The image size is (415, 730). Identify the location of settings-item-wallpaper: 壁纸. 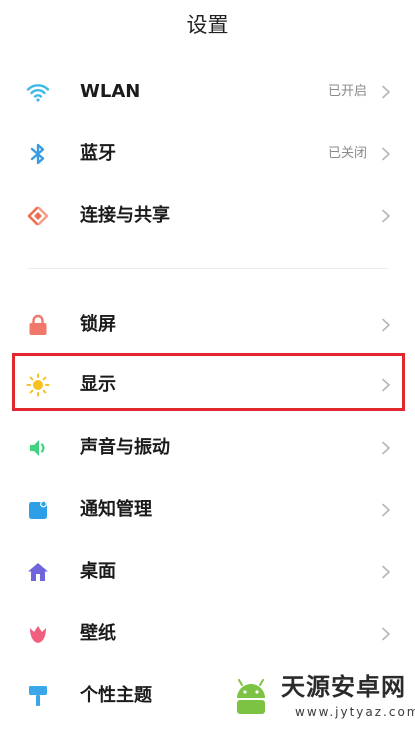
(207, 634).